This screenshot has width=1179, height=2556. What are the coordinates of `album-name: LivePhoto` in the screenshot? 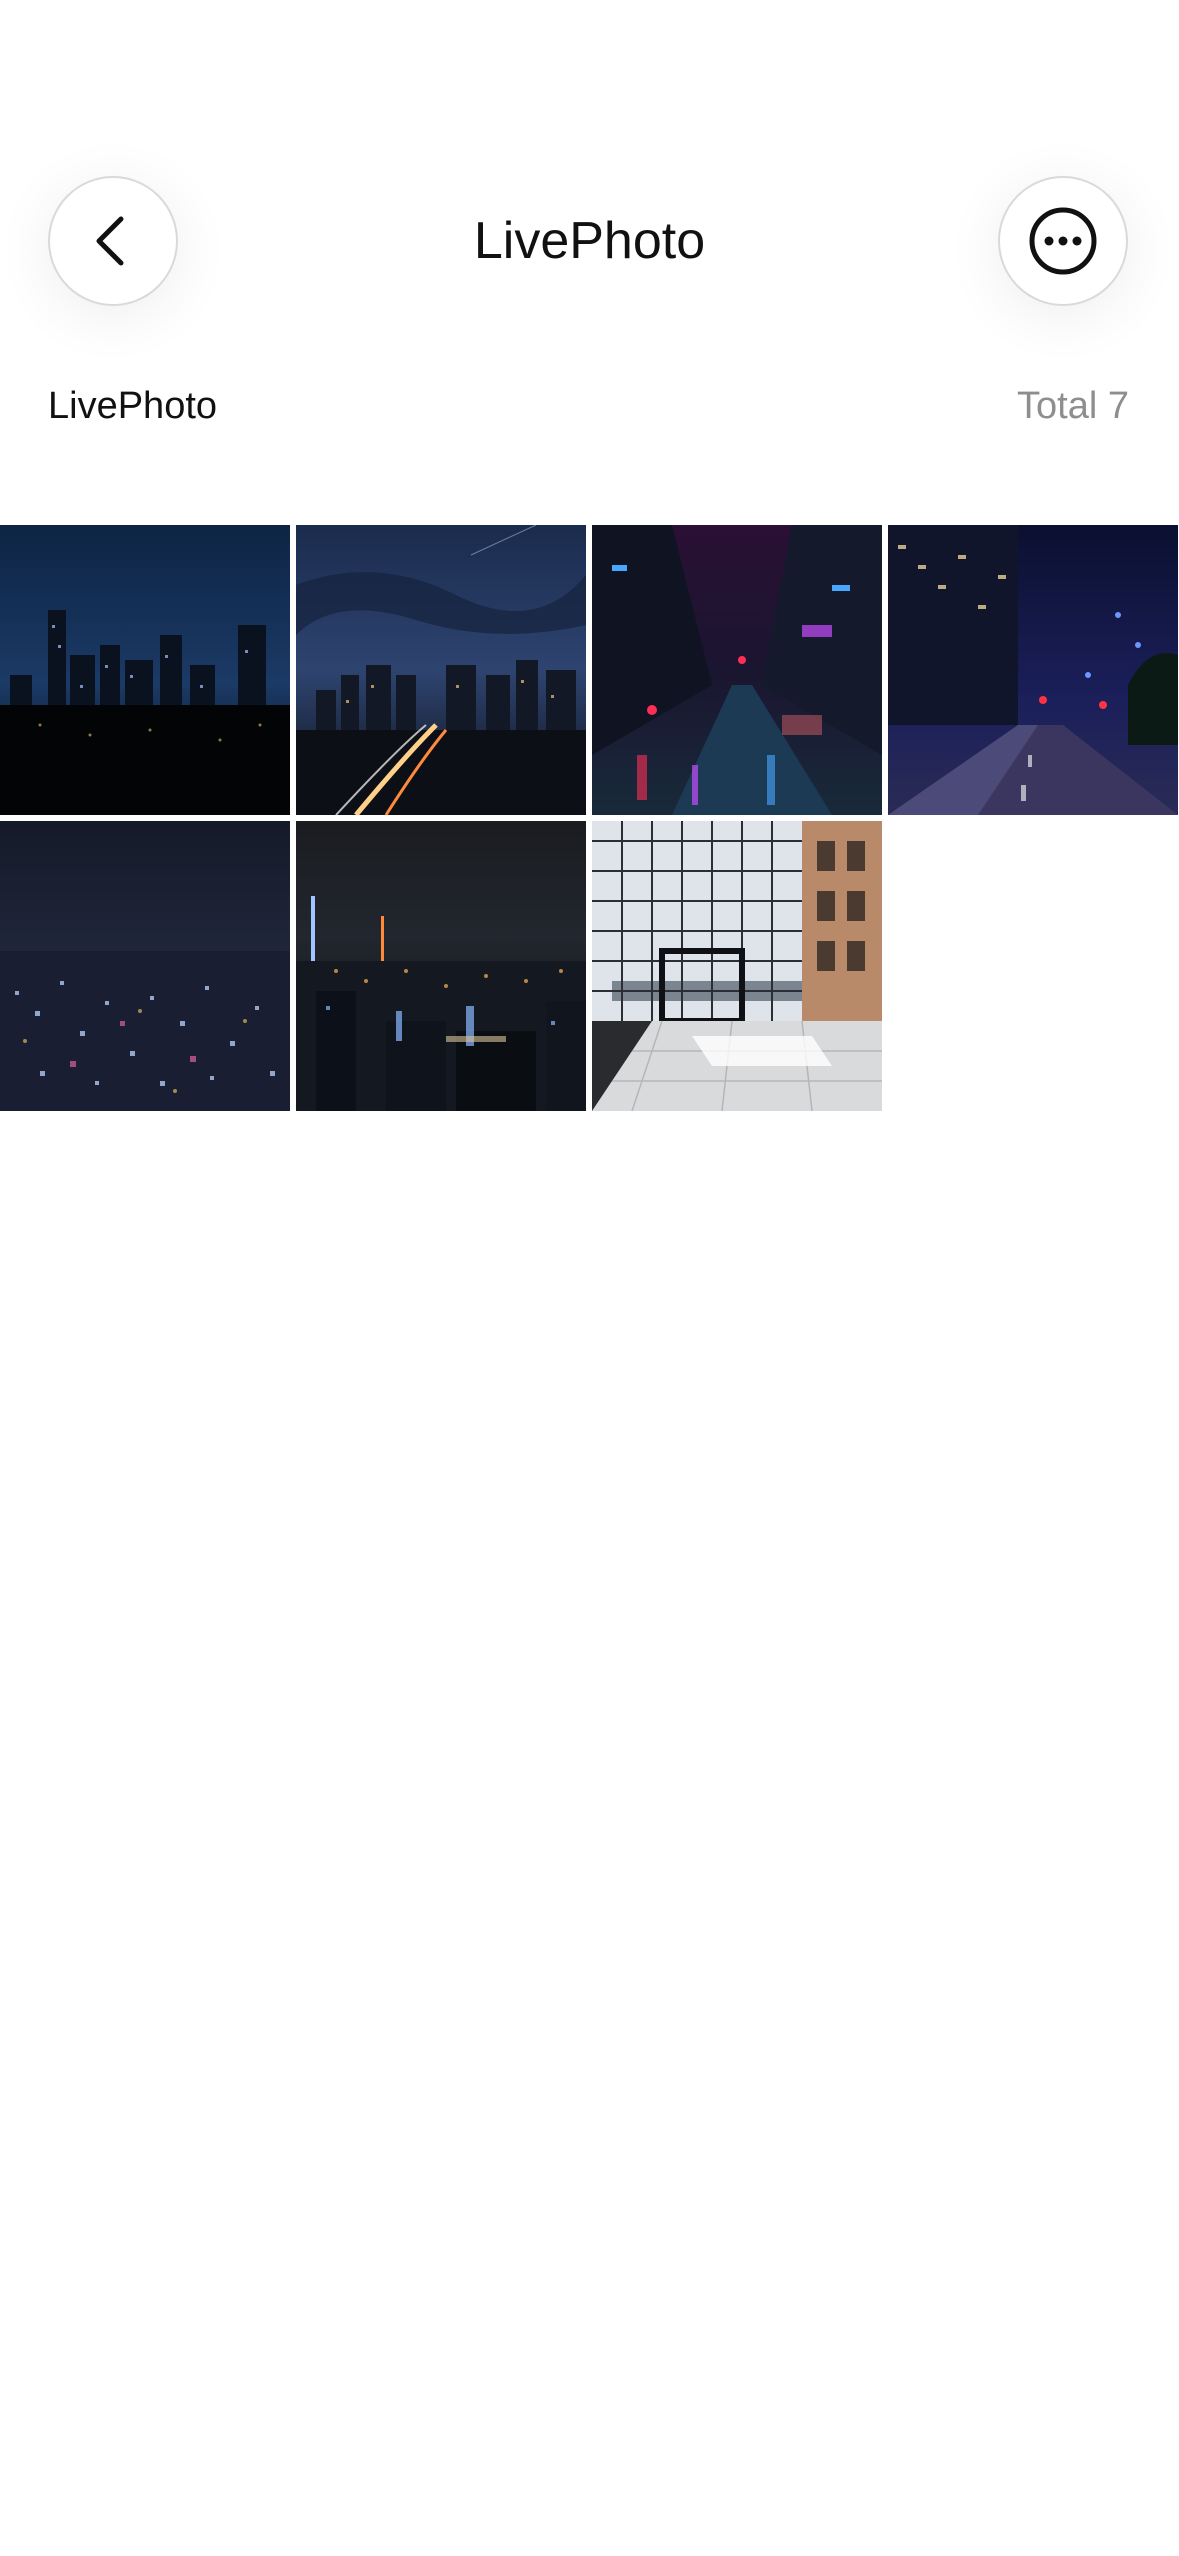 It's located at (133, 406).